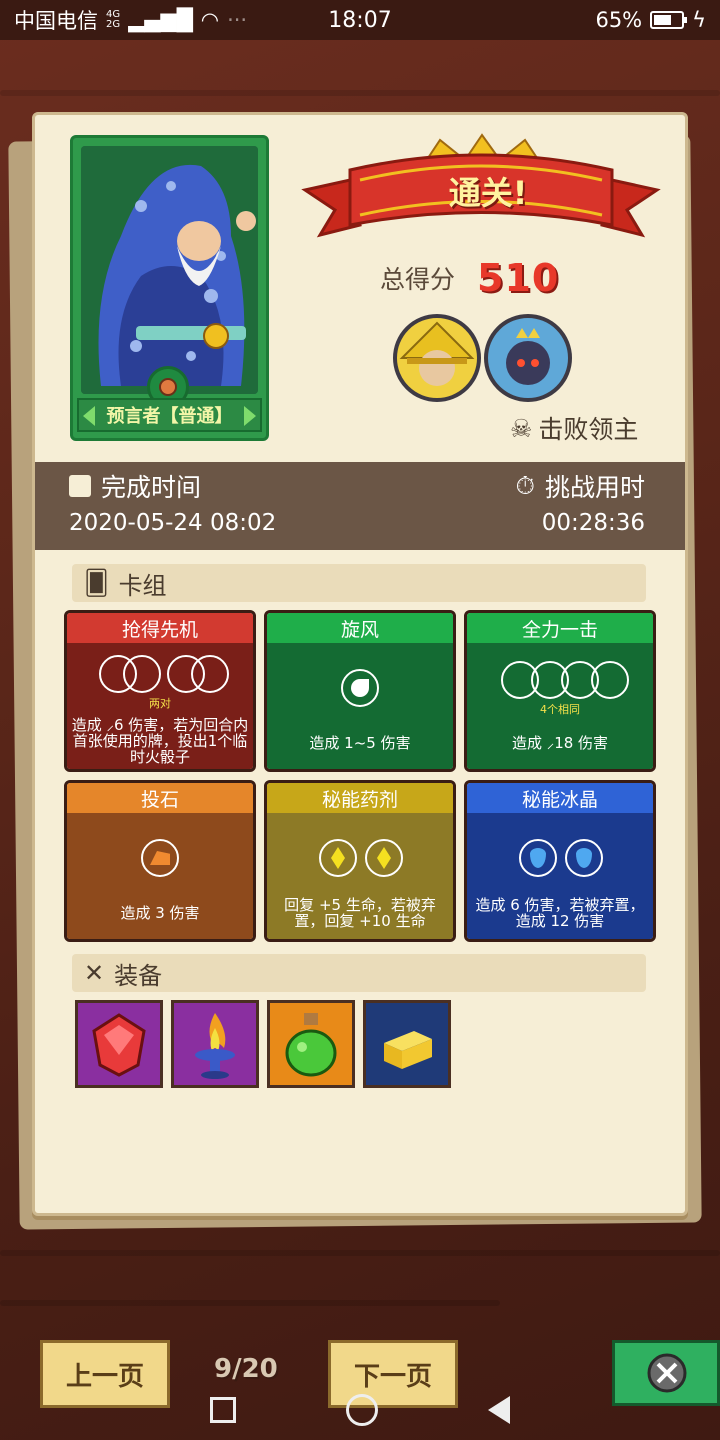 This screenshot has height=1440, width=720. I want to click on charging-icon: ϟ, so click(699, 20).